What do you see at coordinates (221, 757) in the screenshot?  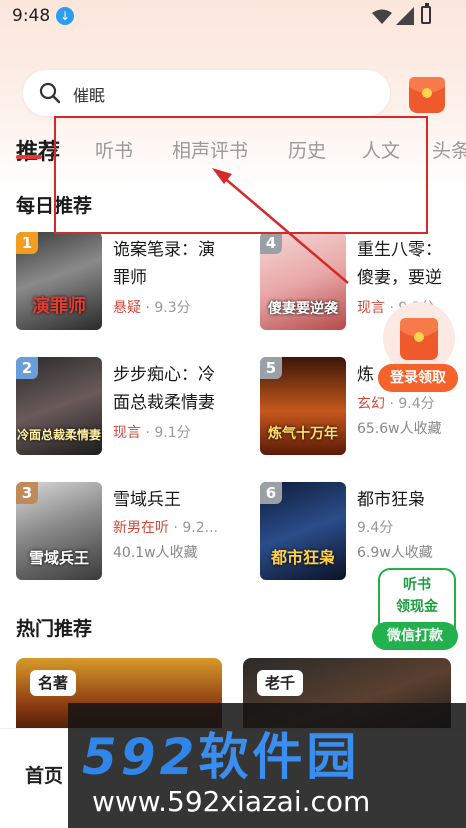 I see `watermark-logo: 592软件园` at bounding box center [221, 757].